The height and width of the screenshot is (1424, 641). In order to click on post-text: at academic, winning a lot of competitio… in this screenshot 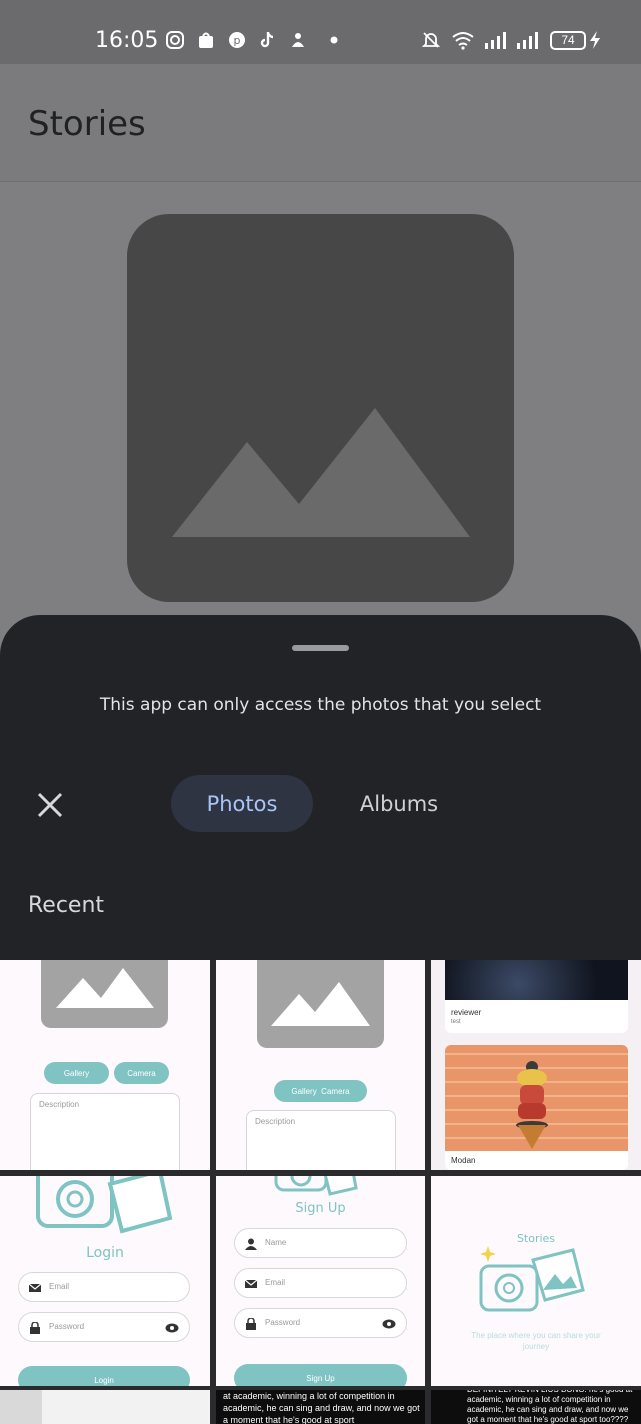, I will do `click(321, 1407)`.